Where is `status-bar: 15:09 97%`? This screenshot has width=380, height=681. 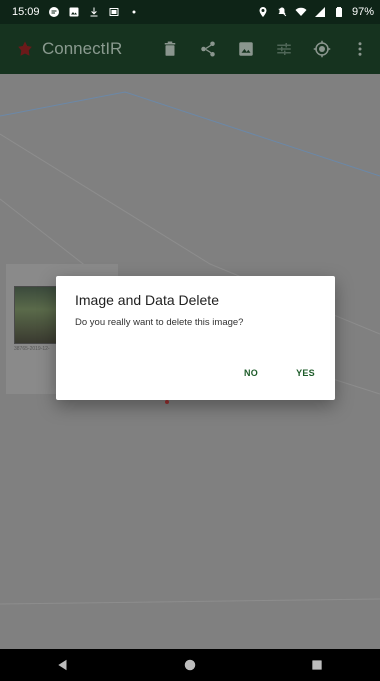
status-bar: 15:09 97% is located at coordinates (190, 12).